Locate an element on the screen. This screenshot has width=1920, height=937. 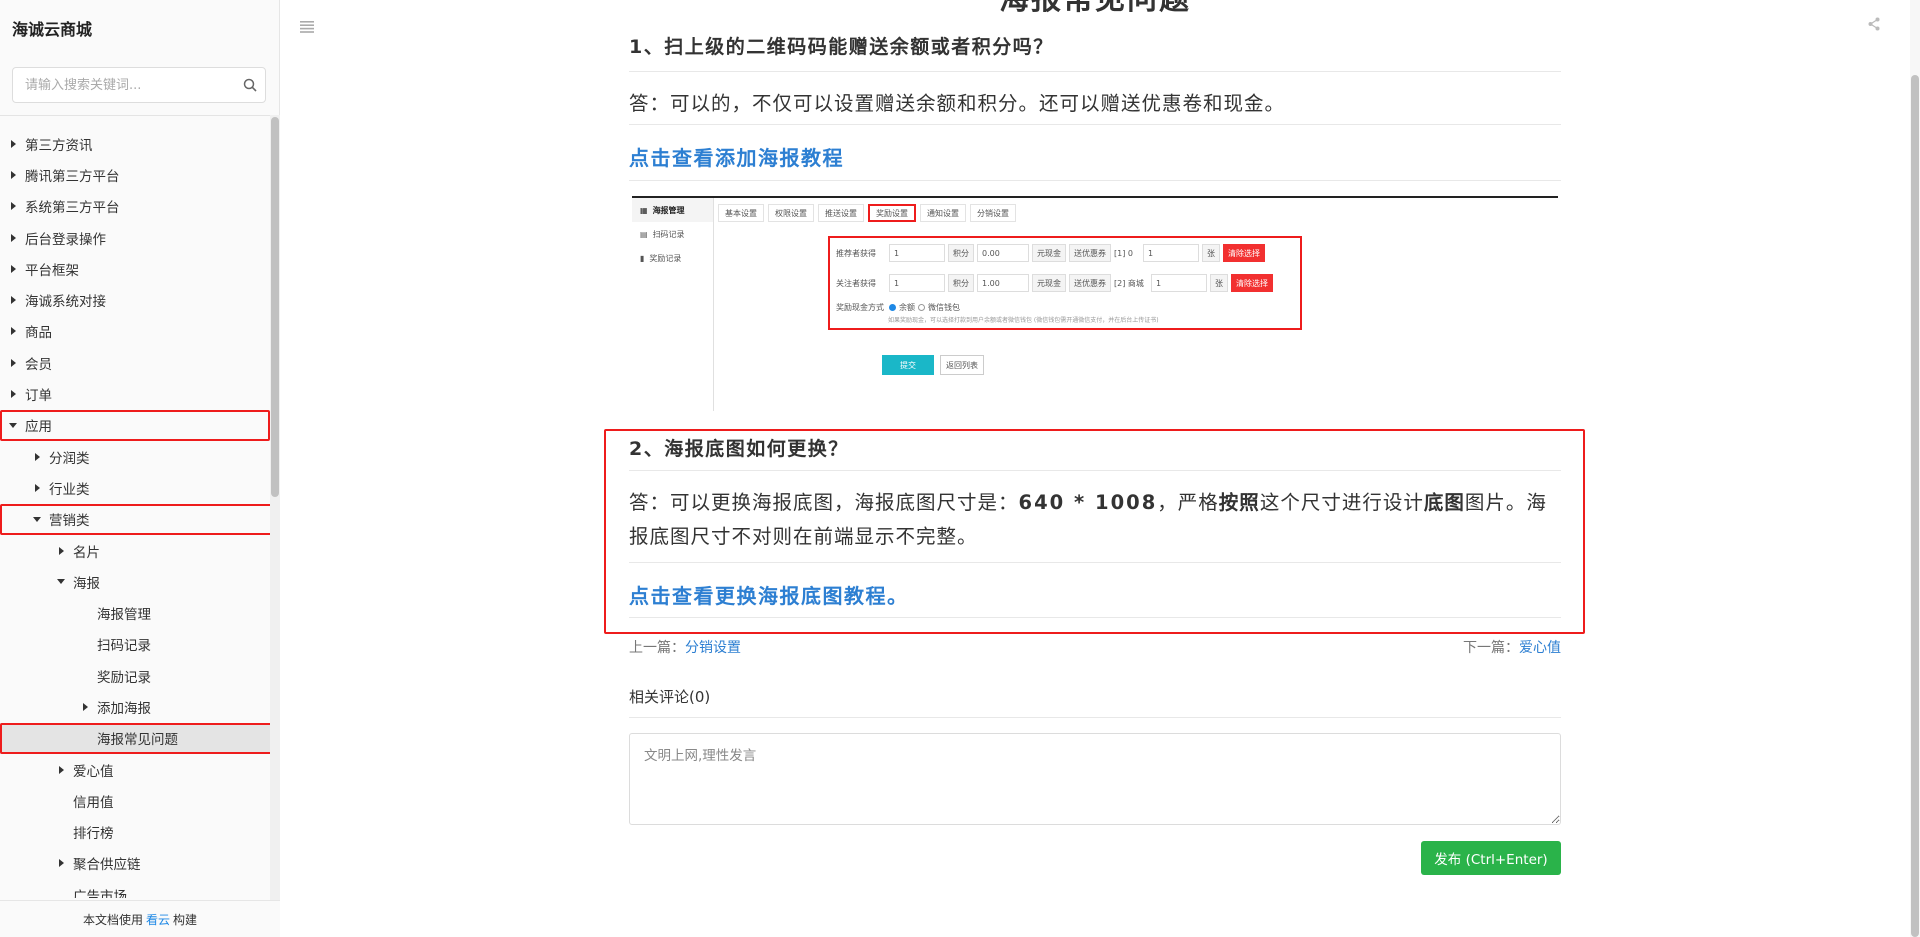
sidebar-item: 聚合供应链 is located at coordinates (135, 863).